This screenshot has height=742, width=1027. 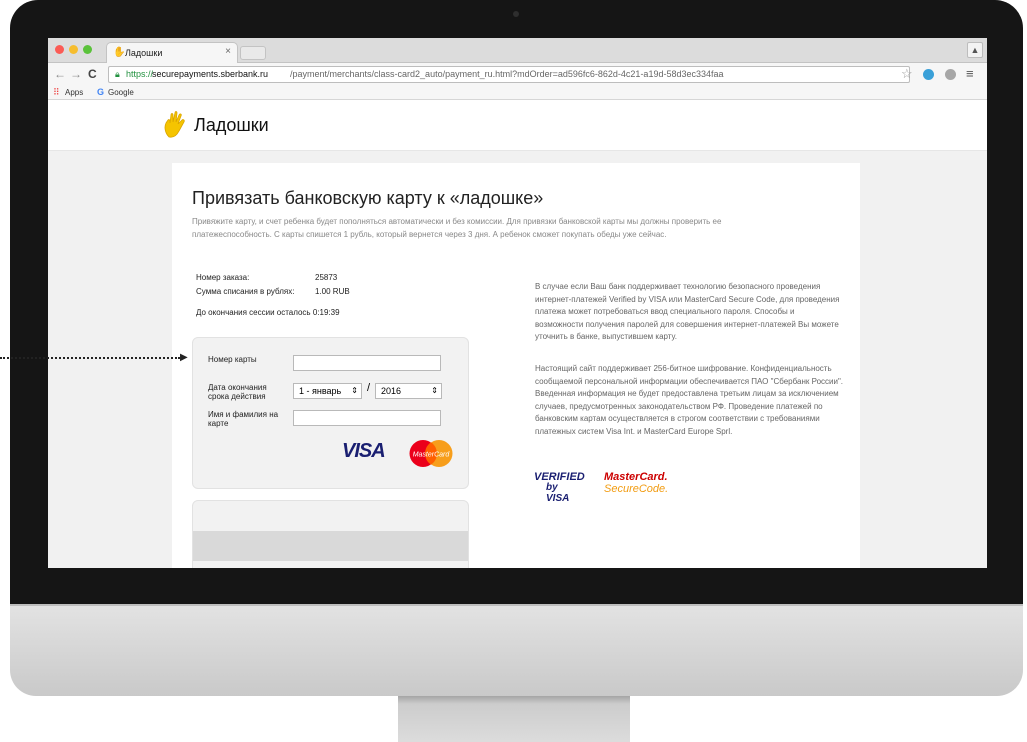 I want to click on back-arrow-icon: ←, so click(x=60, y=74).